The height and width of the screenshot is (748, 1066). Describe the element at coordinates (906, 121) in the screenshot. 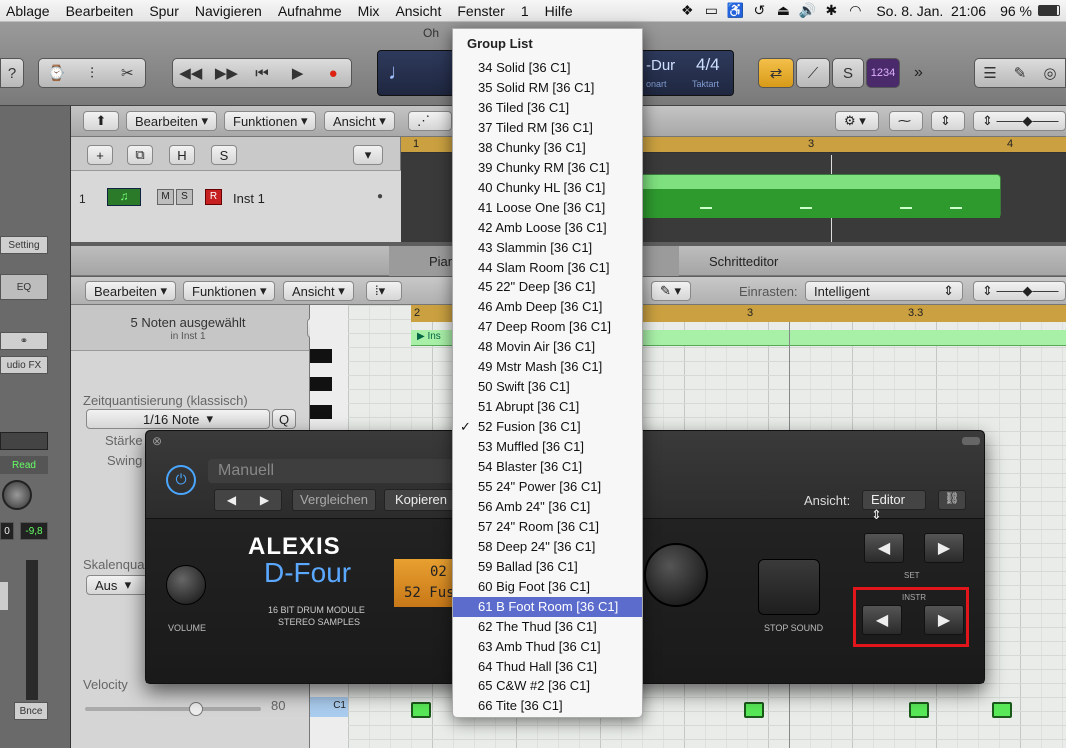

I see `waveform-icon: ⁓` at that location.